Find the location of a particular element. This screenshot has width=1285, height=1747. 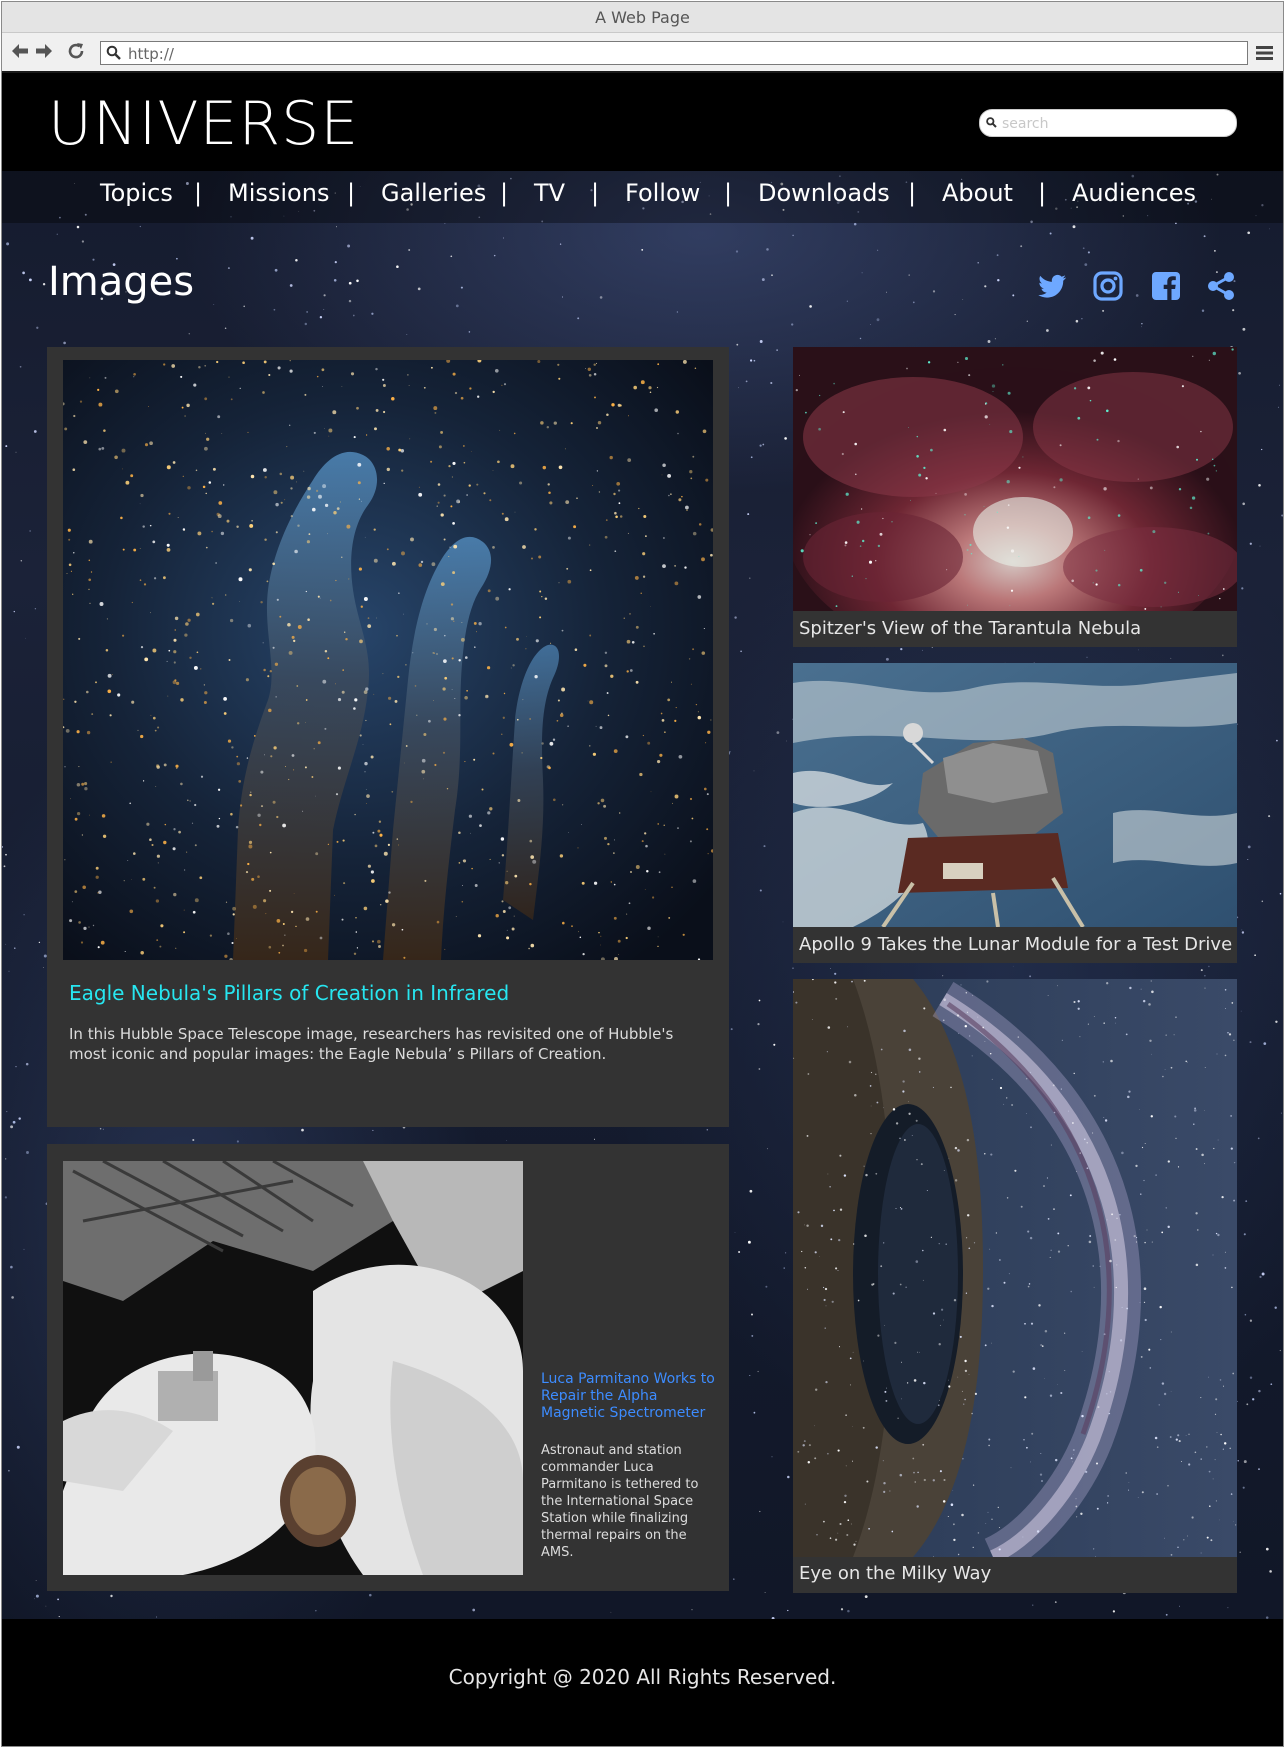

nav-follow: Follow is located at coordinates (662, 193).